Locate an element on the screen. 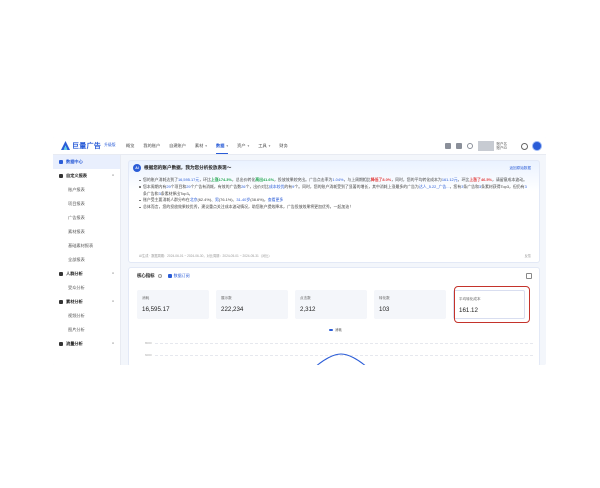 The height and width of the screenshot is (488, 600). nav-item: 数据 ▾ is located at coordinates (222, 148).